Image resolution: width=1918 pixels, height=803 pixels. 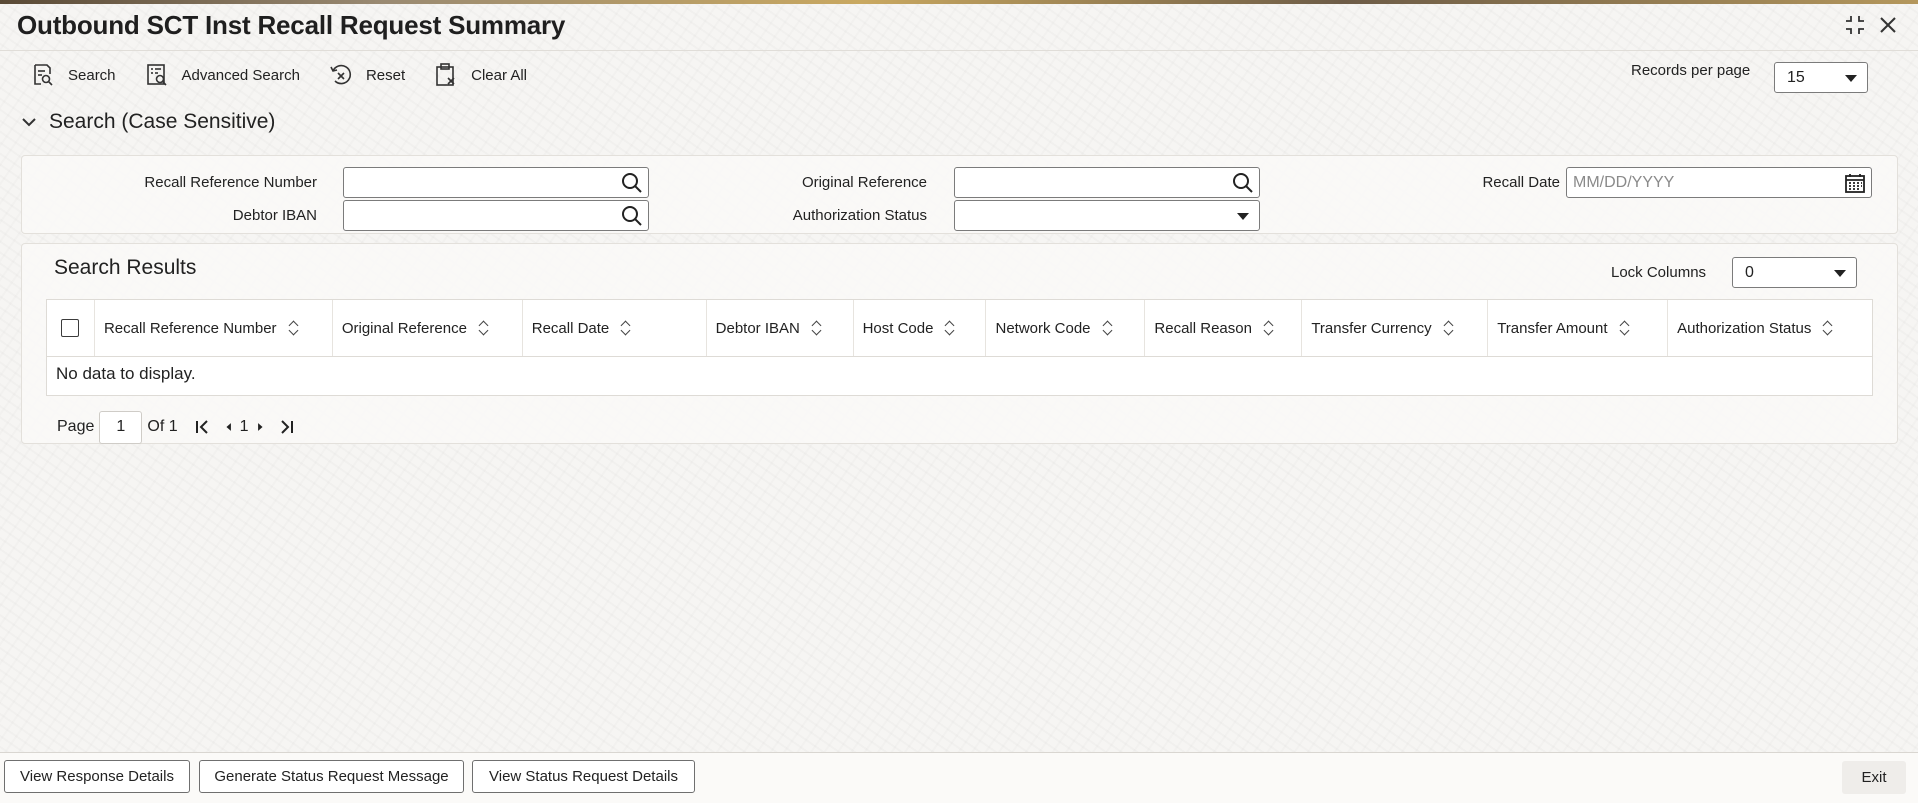 What do you see at coordinates (286, 427) in the screenshot?
I see `last-page-icon` at bounding box center [286, 427].